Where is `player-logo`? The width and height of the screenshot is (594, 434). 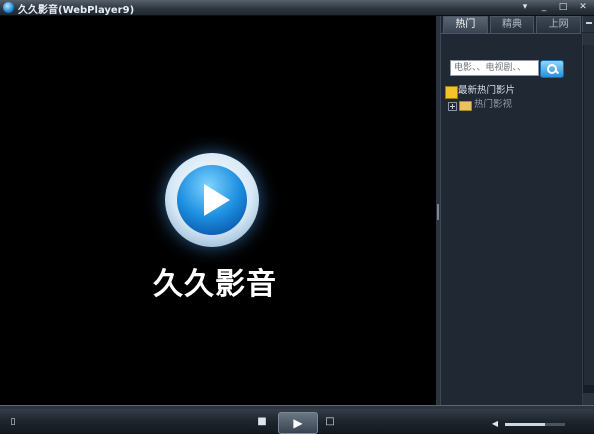
player-logo is located at coordinates (212, 200).